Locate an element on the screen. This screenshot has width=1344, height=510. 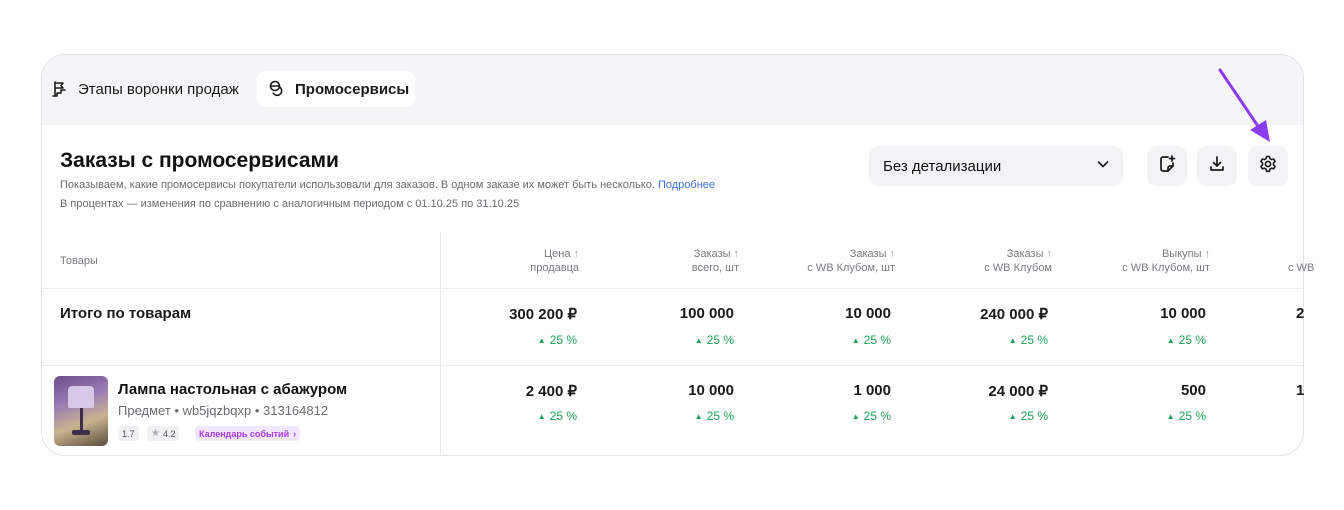
column-divider is located at coordinates (440, 343).